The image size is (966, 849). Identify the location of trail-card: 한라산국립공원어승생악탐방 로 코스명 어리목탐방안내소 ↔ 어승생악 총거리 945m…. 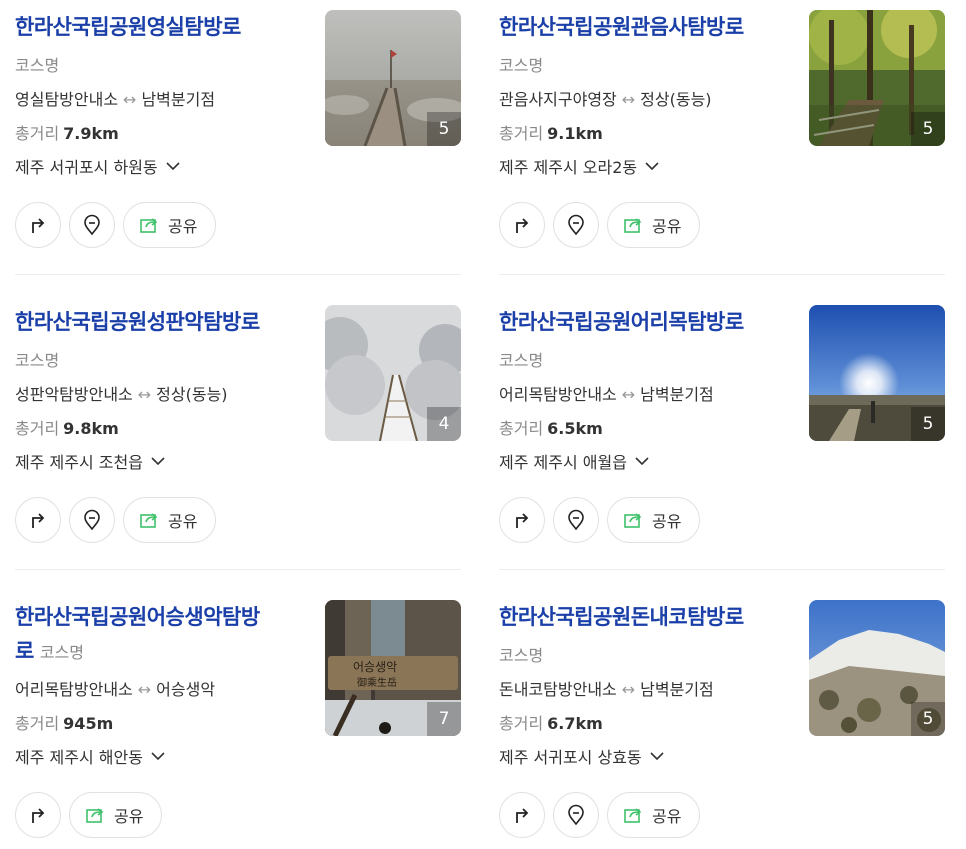
(238, 724).